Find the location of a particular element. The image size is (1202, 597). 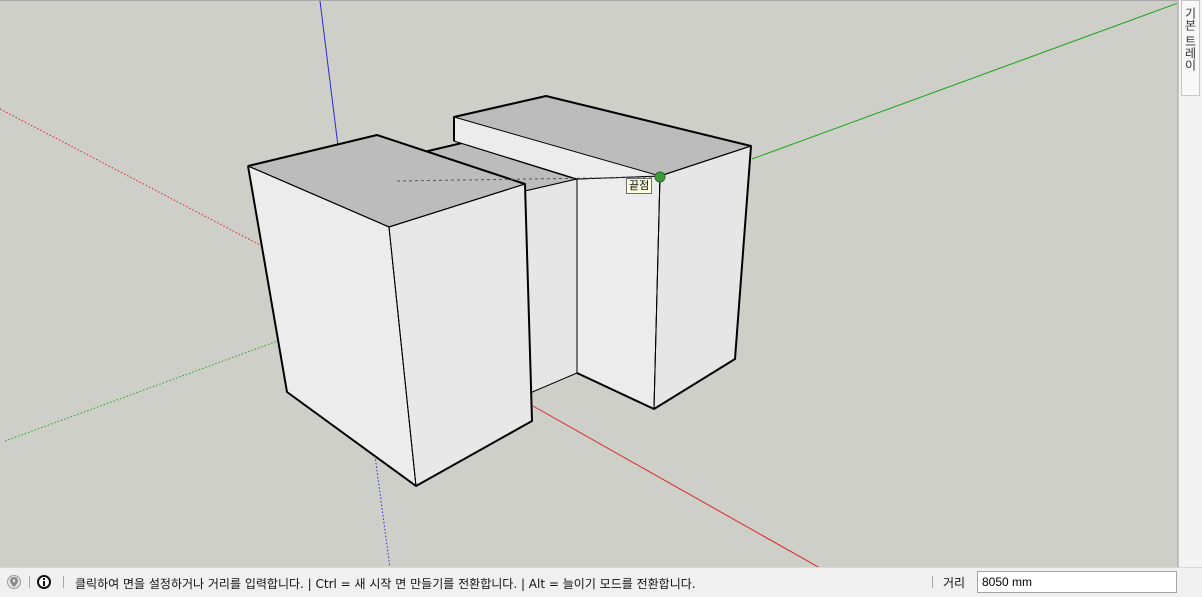

blue-axis-negative is located at coordinates (382, 511).